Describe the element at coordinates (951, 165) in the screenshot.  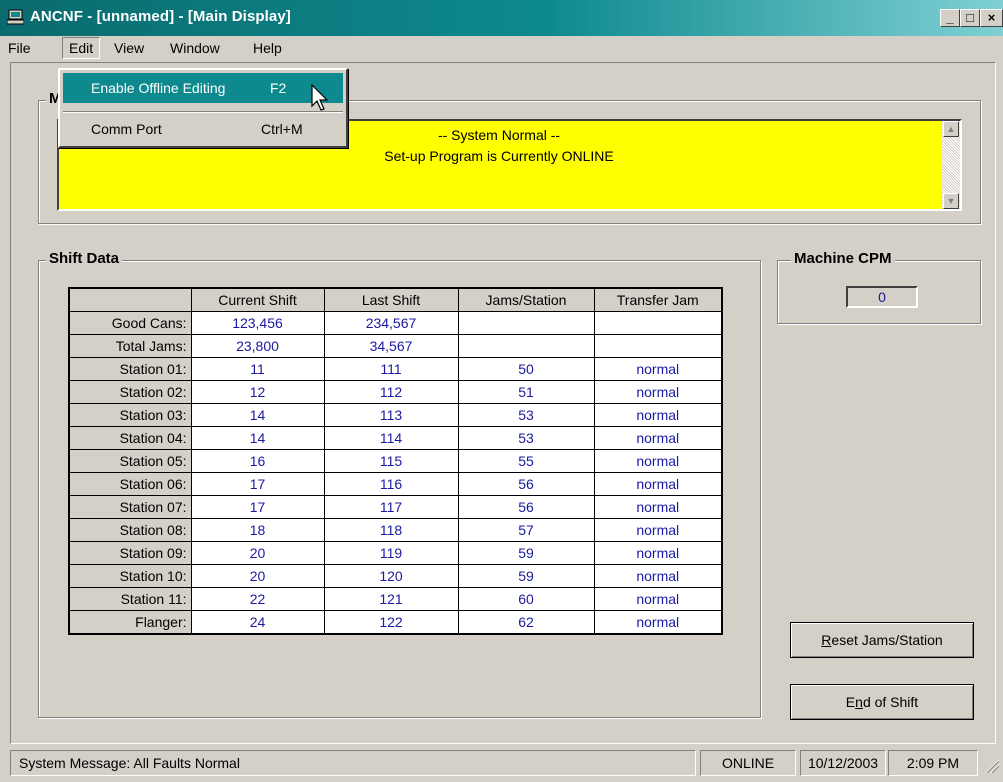
I see `message-scrollbar: ▲ ▼` at that location.